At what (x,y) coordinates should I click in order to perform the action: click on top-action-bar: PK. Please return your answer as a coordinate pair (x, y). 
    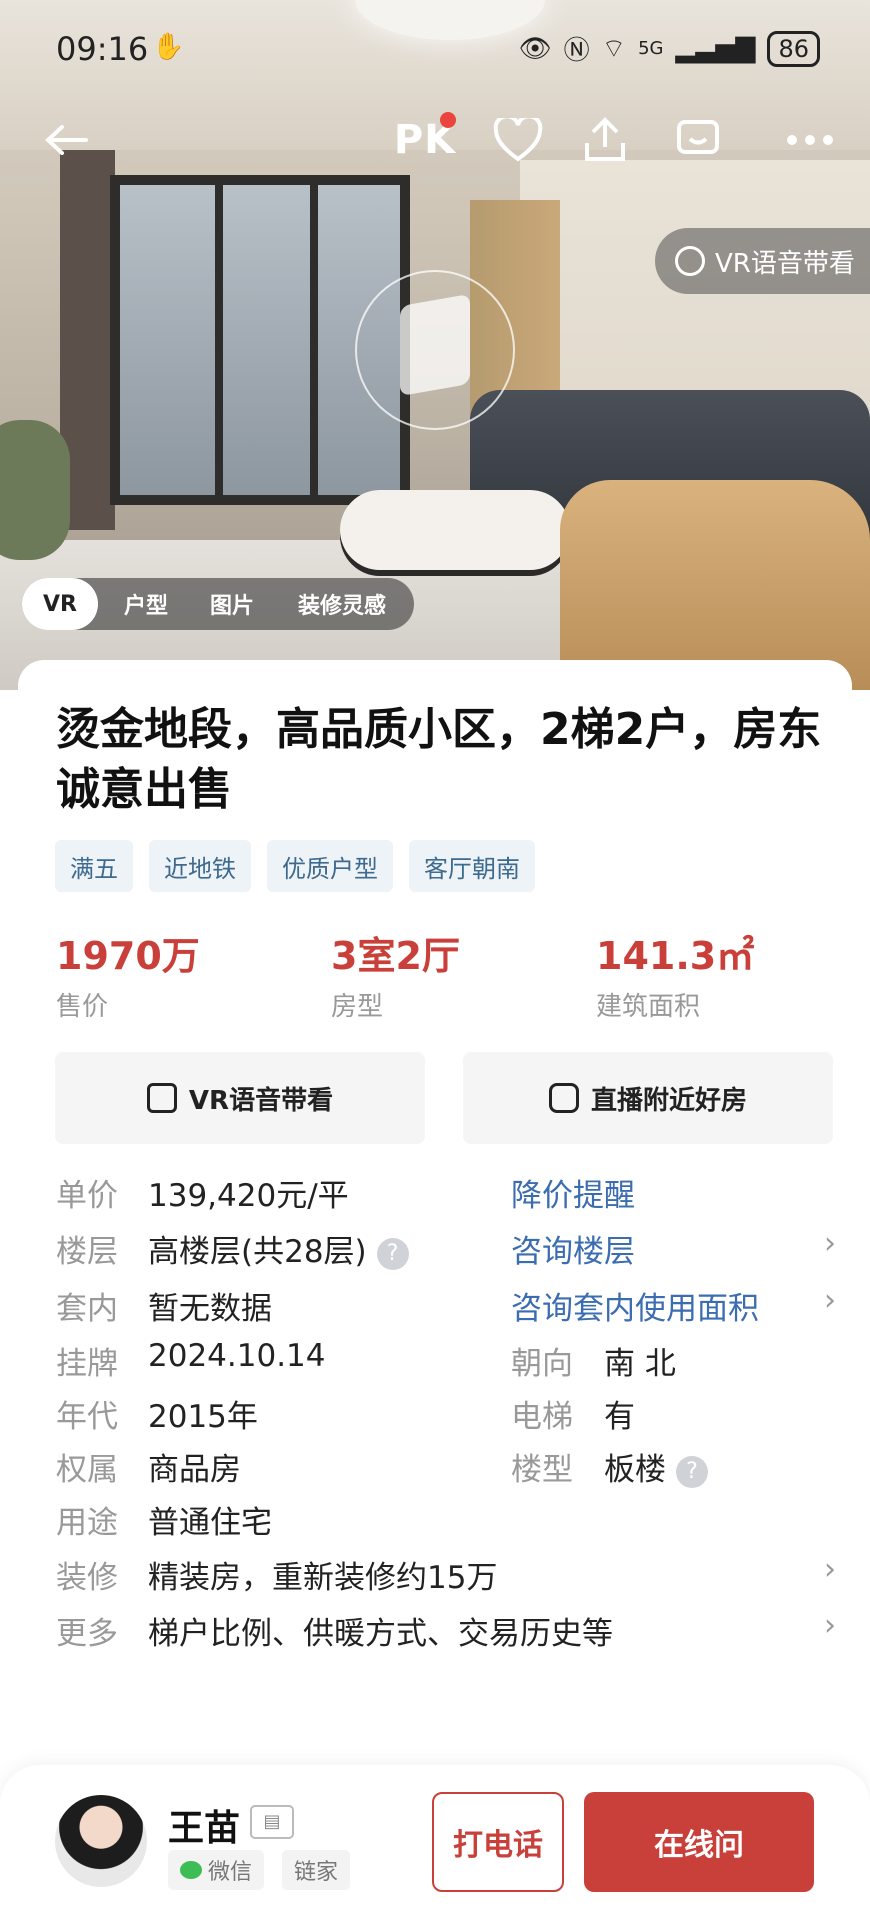
    Looking at the image, I should click on (435, 140).